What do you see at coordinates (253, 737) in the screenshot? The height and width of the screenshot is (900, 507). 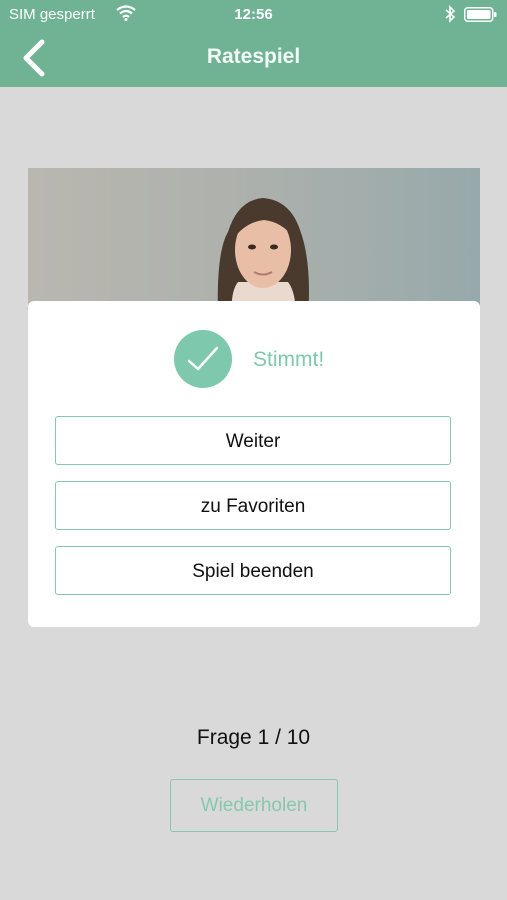 I see `question-progress: Frage 1 / 10` at bounding box center [253, 737].